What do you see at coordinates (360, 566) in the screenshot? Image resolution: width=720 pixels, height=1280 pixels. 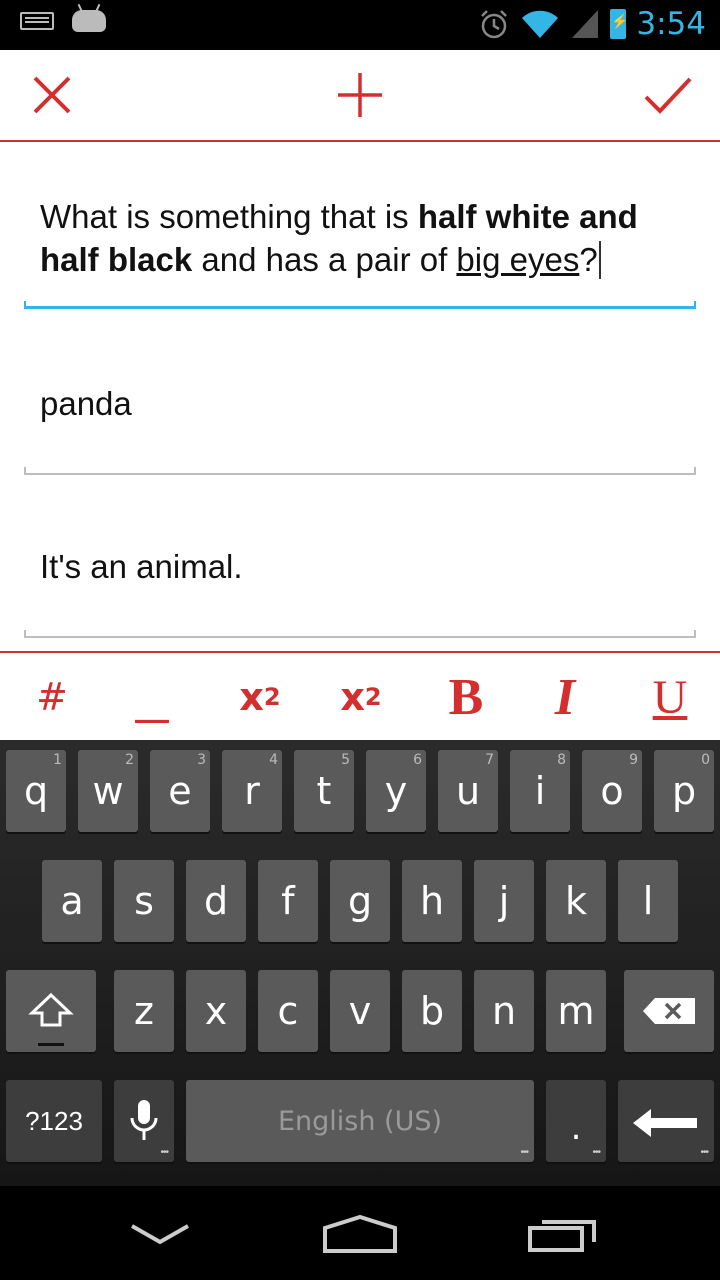 I see `hint-text: It's an animal.` at bounding box center [360, 566].